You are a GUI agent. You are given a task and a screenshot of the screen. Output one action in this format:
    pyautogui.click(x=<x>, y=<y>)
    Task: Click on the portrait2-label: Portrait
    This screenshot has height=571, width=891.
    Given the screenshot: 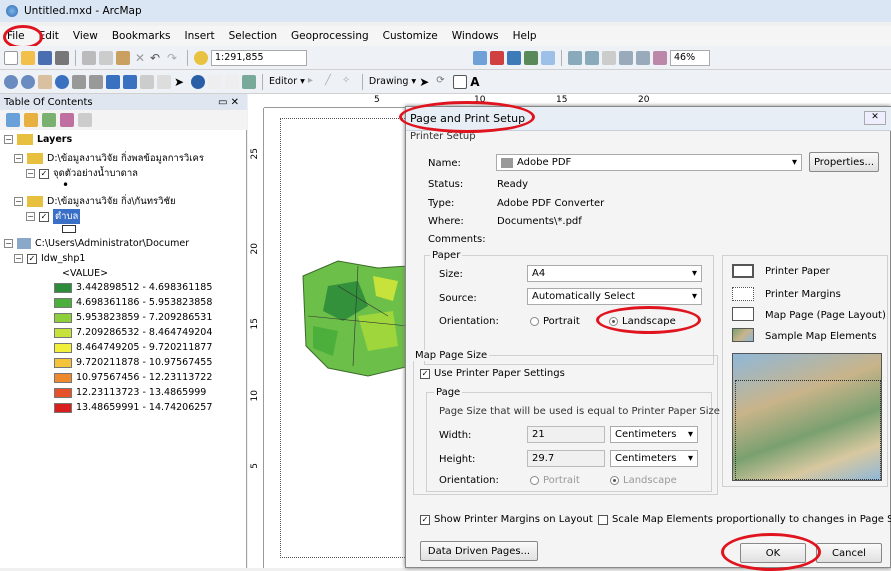 What is the action you would take?
    pyautogui.click(x=561, y=480)
    